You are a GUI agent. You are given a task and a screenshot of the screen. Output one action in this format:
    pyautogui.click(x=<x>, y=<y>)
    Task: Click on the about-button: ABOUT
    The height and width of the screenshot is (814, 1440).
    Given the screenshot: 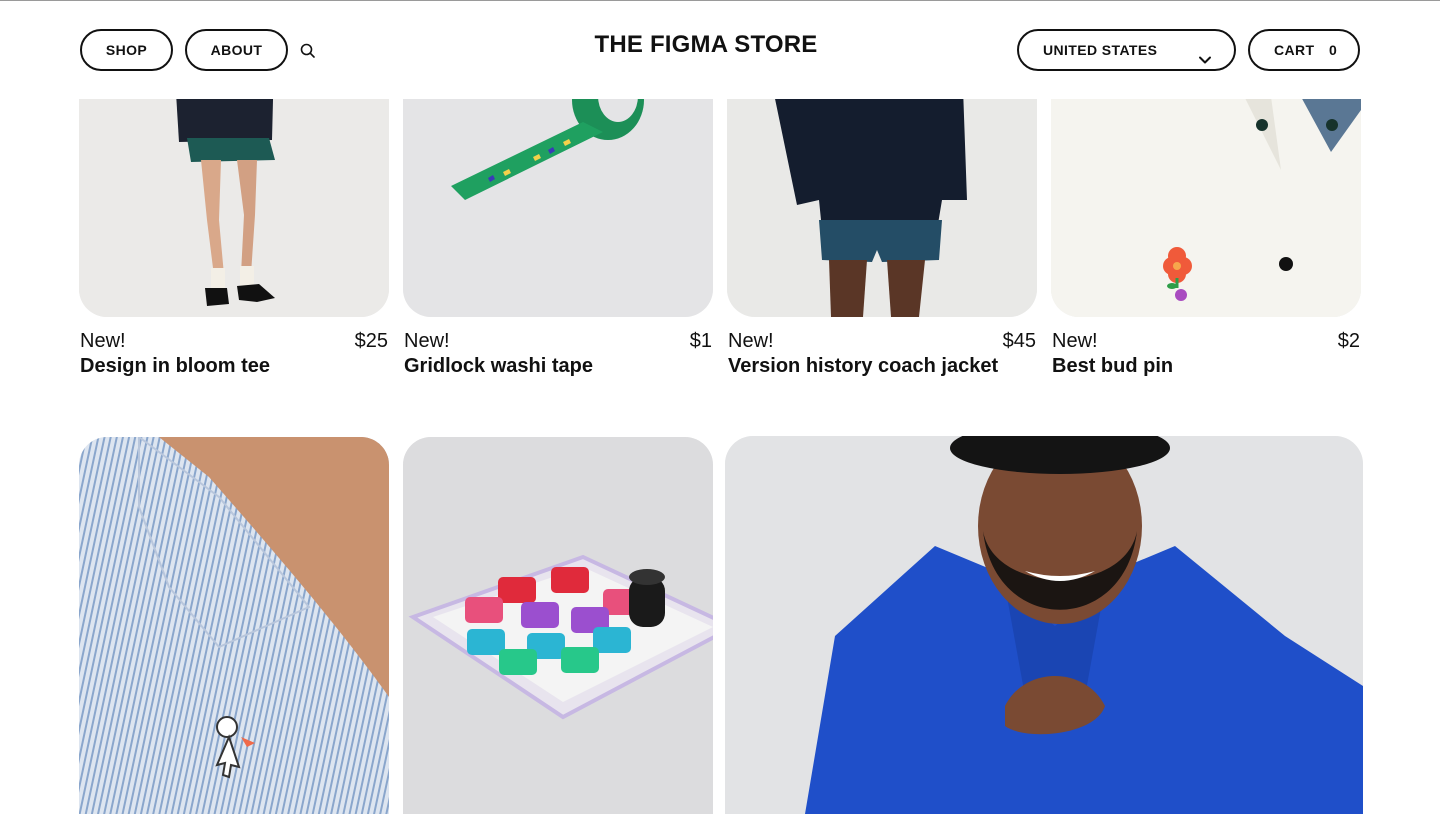 What is the action you would take?
    pyautogui.click(x=236, y=50)
    